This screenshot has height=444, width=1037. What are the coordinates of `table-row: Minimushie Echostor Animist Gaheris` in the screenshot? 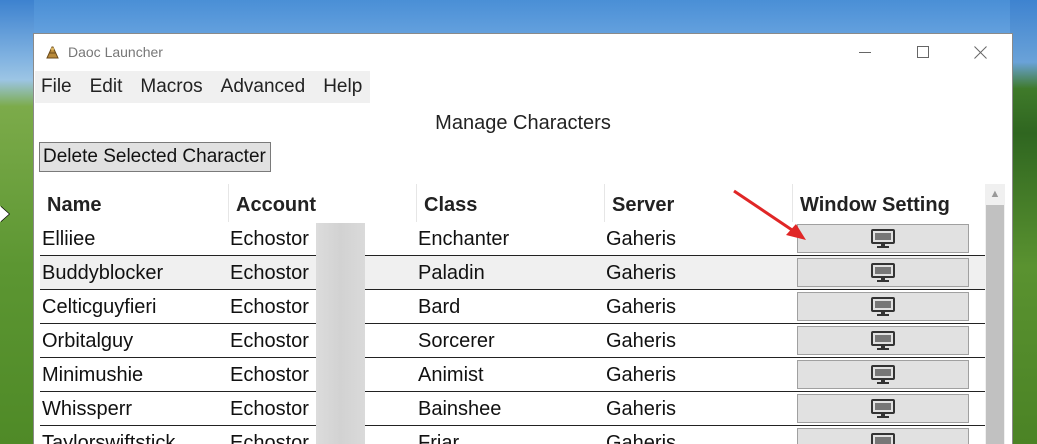 It's located at (512, 375).